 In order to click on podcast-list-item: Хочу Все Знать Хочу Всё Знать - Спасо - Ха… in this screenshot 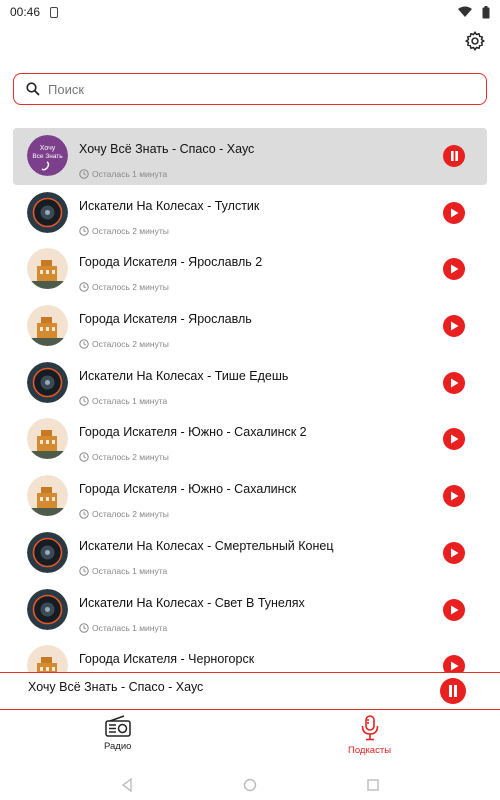, I will do `click(250, 156)`.